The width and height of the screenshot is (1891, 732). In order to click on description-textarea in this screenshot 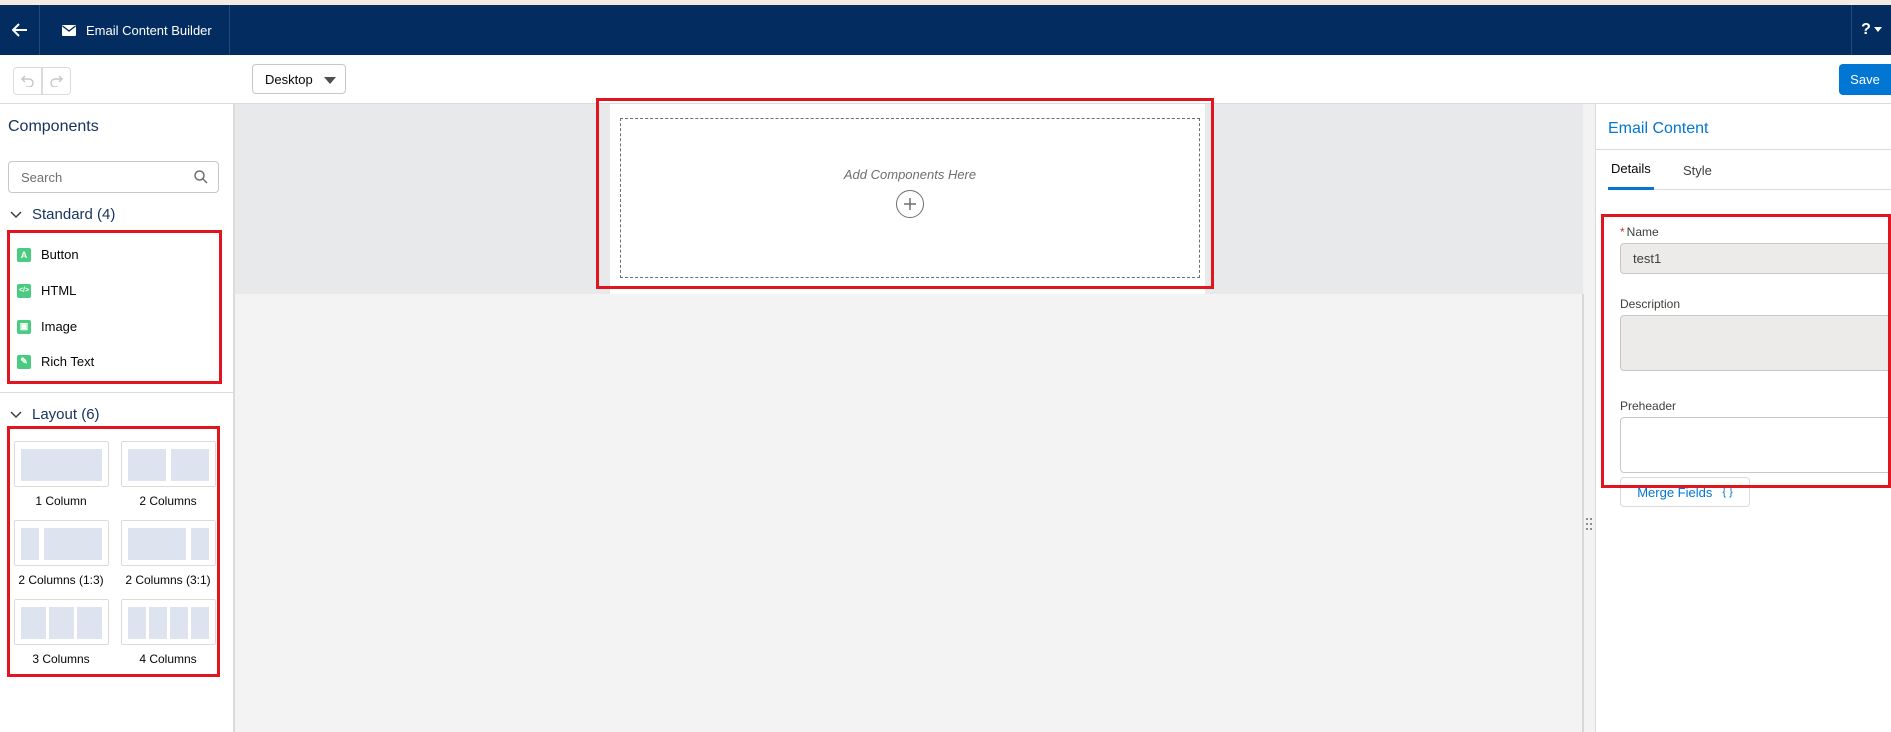, I will do `click(1755, 343)`.